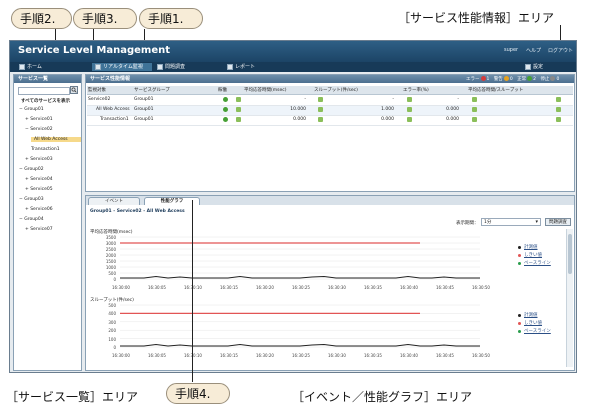 The height and width of the screenshot is (409, 593). I want to click on tree-item: − Group01, so click(31, 109).